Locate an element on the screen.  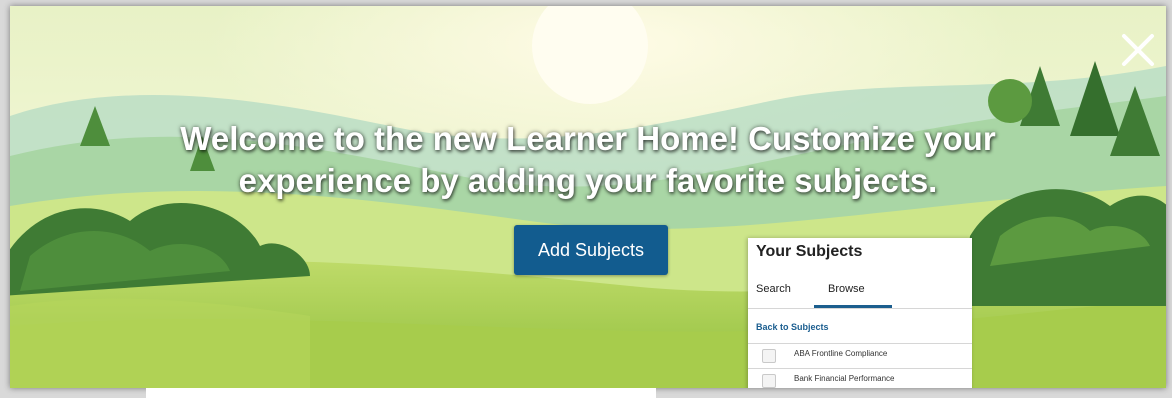
underlying-page-card is located at coordinates (401, 393).